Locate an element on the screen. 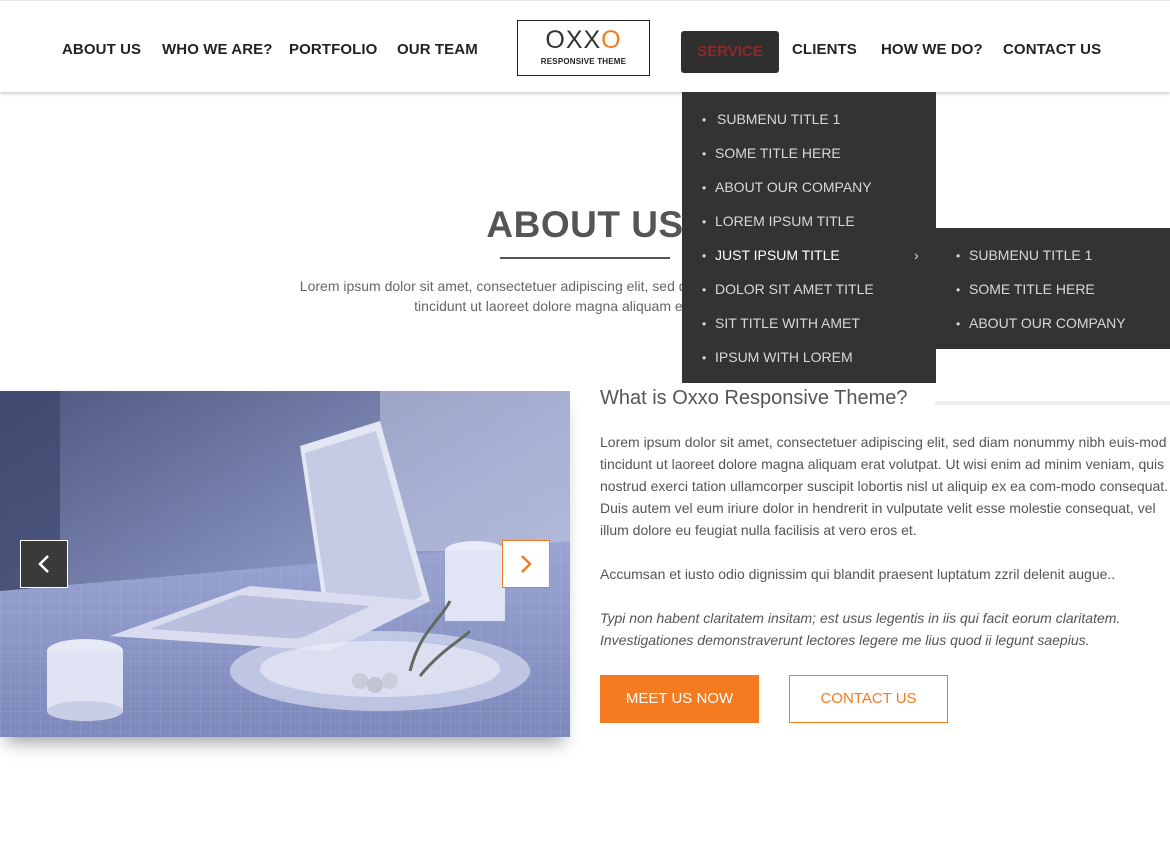 This screenshot has height=862, width=1170. logo-tagline: RESPONSIVE THEME is located at coordinates (583, 61).